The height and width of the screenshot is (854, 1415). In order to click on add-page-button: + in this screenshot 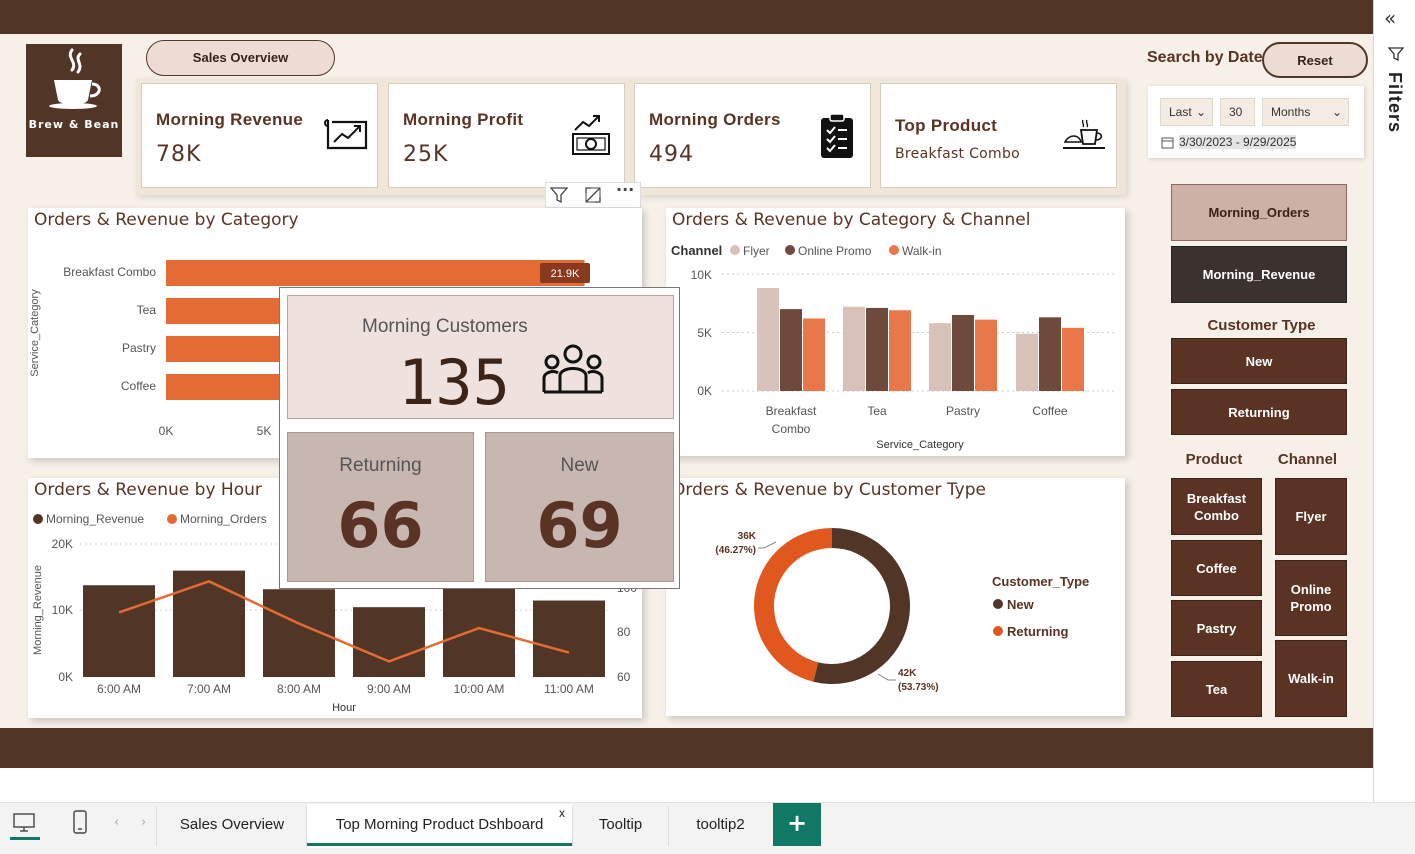, I will do `click(797, 824)`.